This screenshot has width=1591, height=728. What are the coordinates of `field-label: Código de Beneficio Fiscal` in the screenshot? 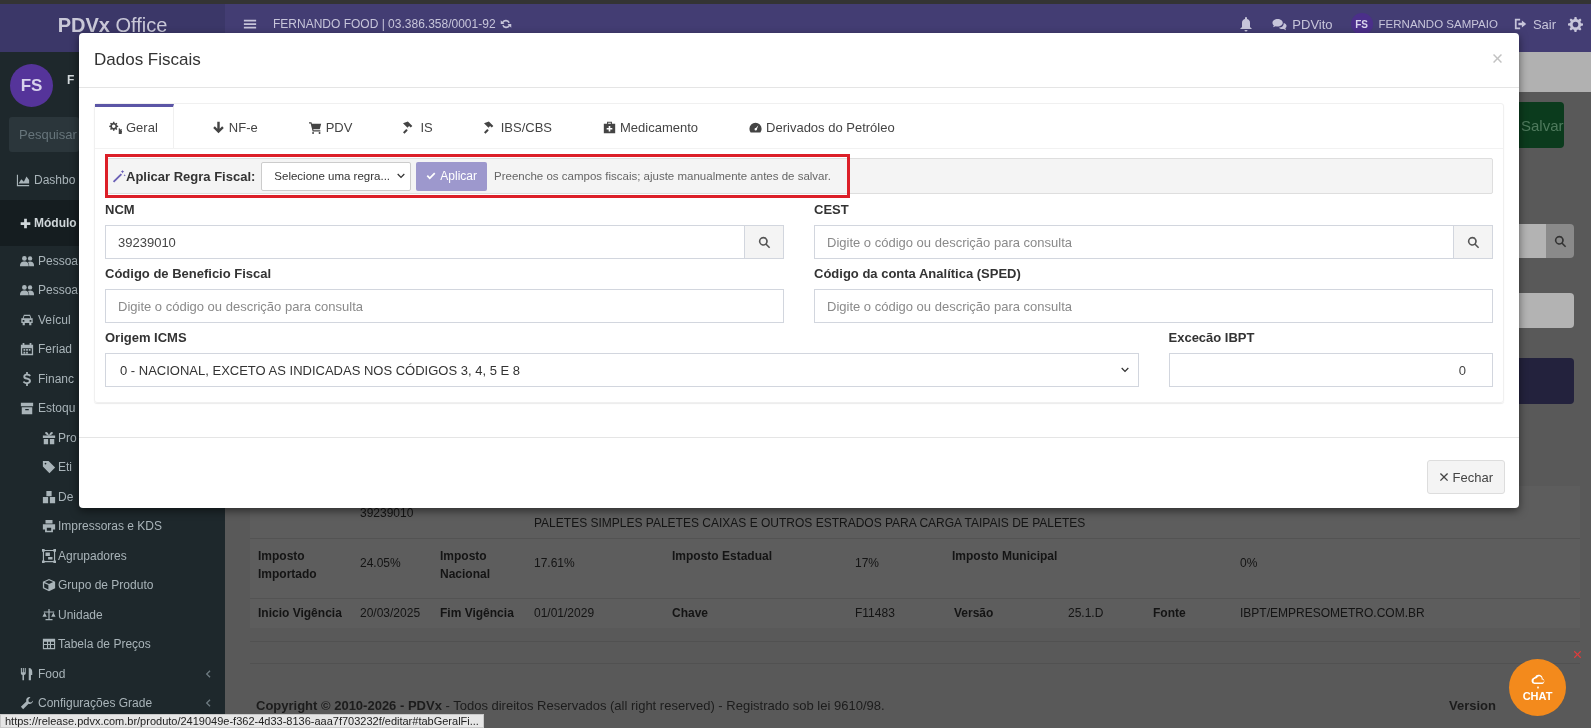 It's located at (189, 274).